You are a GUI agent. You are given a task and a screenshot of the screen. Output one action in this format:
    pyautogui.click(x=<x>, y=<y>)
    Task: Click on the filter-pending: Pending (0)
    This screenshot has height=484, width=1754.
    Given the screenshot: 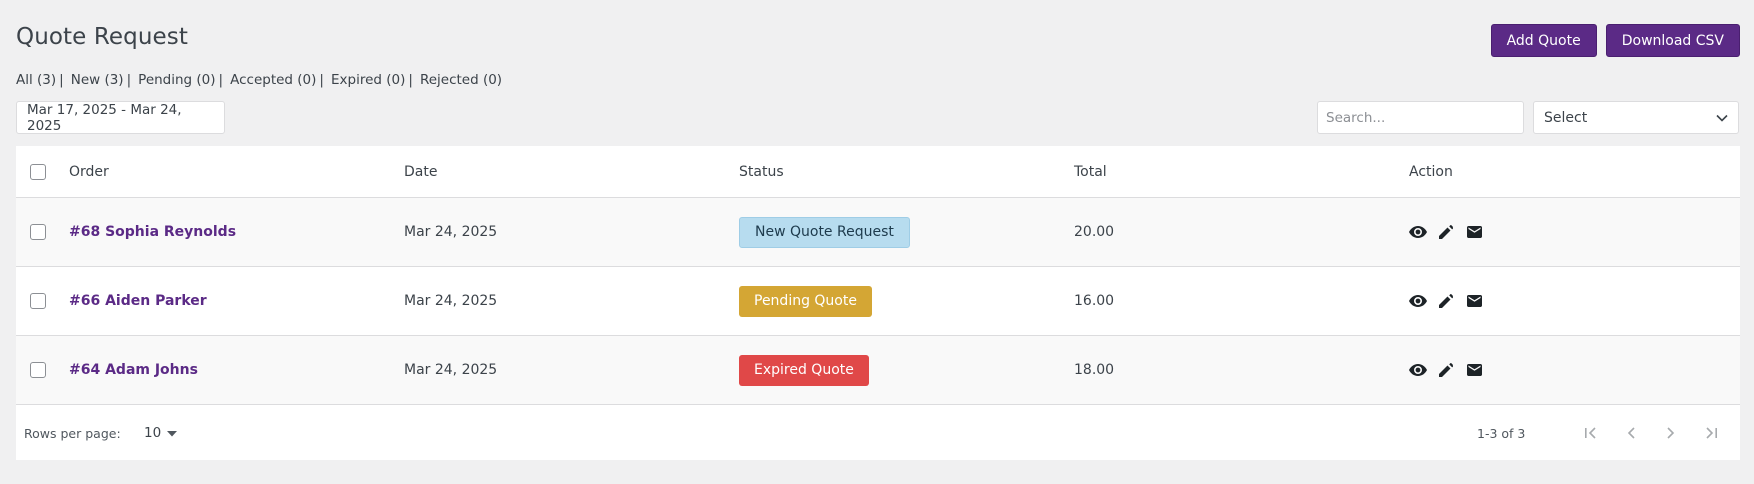 What is the action you would take?
    pyautogui.click(x=176, y=80)
    